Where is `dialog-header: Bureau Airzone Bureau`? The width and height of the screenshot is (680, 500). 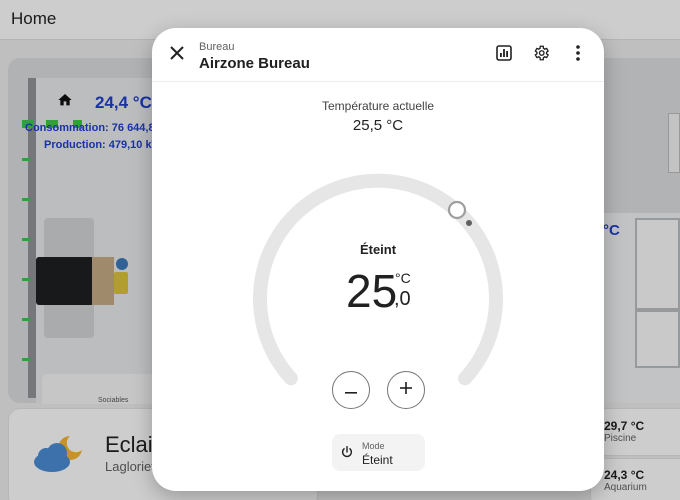
dialog-header: Bureau Airzone Bureau is located at coordinates (378, 55).